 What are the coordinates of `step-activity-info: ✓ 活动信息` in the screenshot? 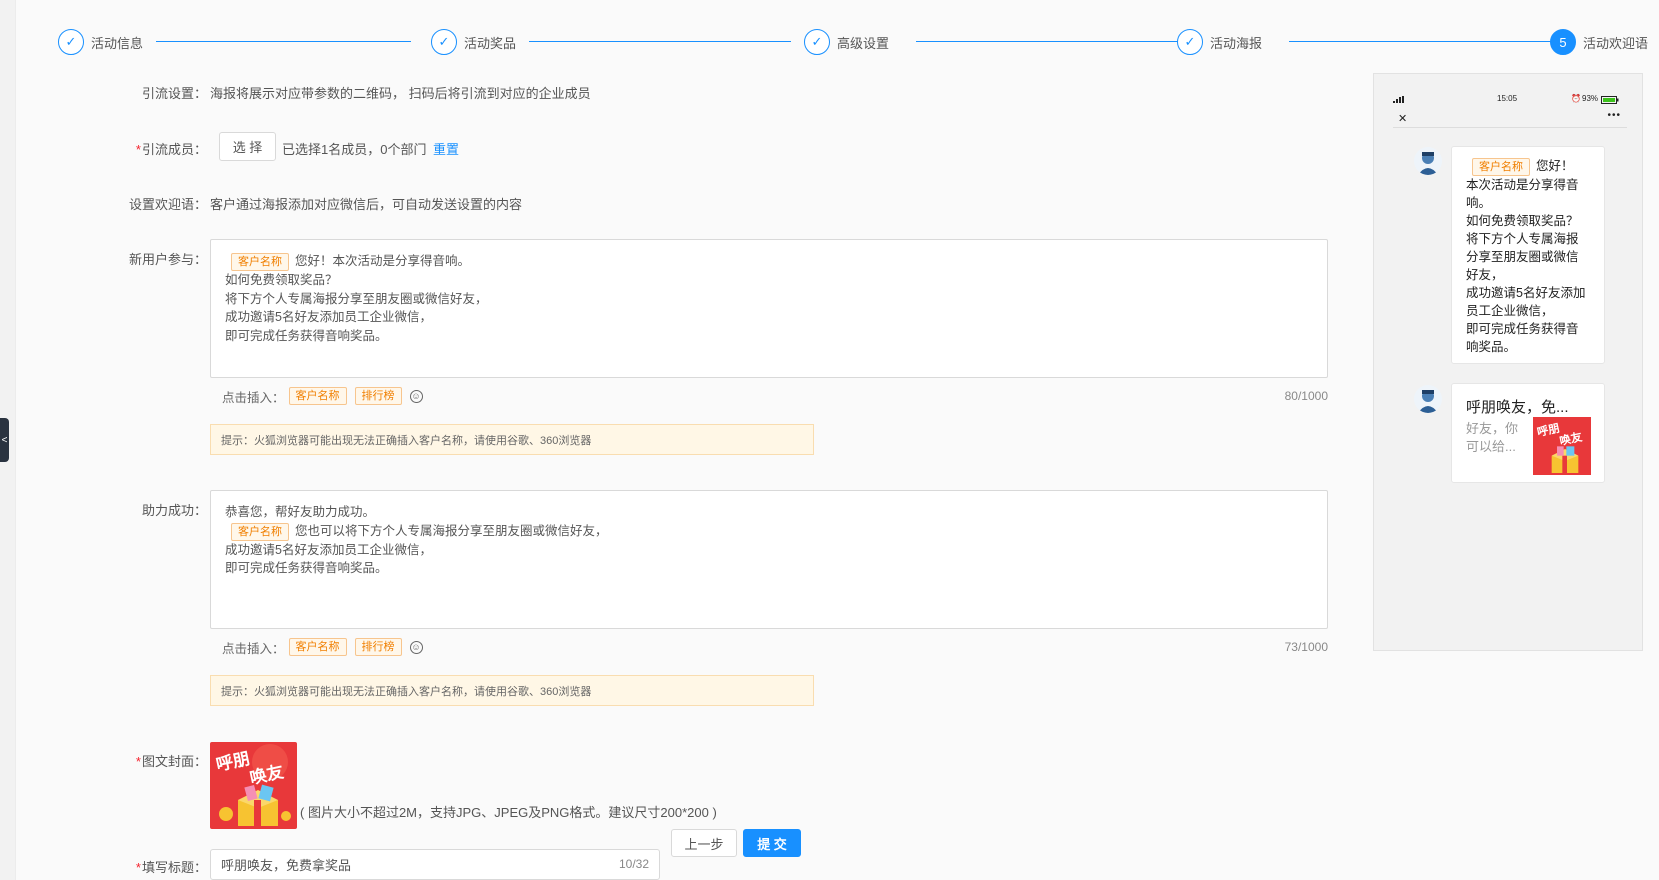 It's located at (100, 42).